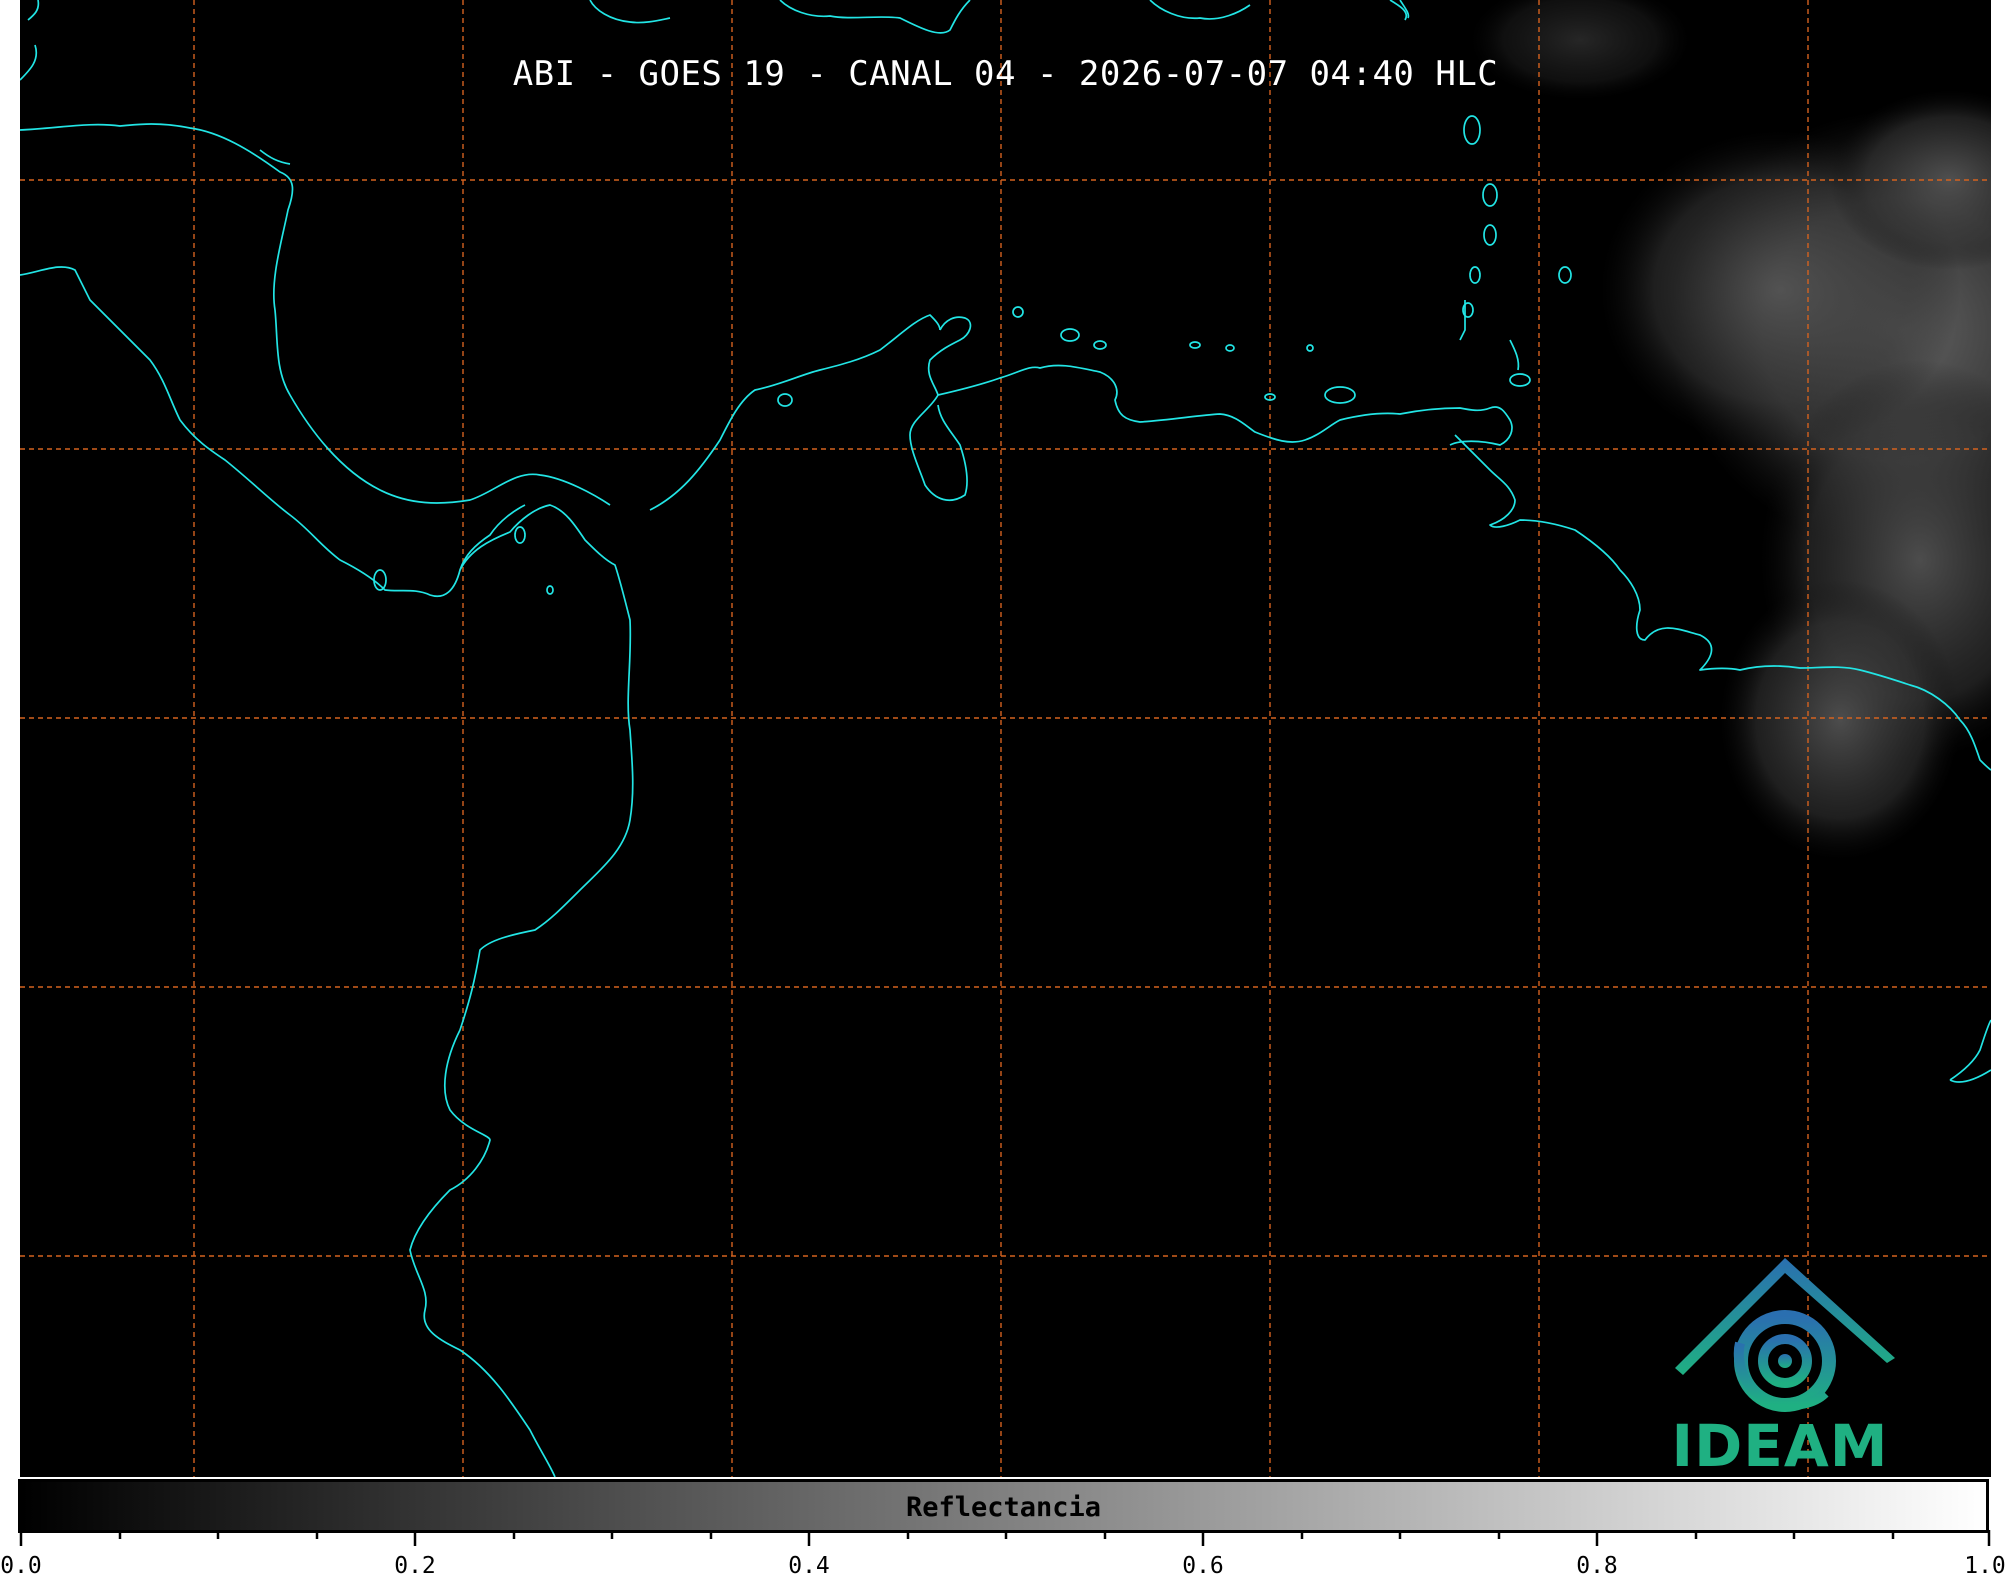 This screenshot has width=2011, height=1577. What do you see at coordinates (1730, 430) in the screenshot?
I see `cloud-field` at bounding box center [1730, 430].